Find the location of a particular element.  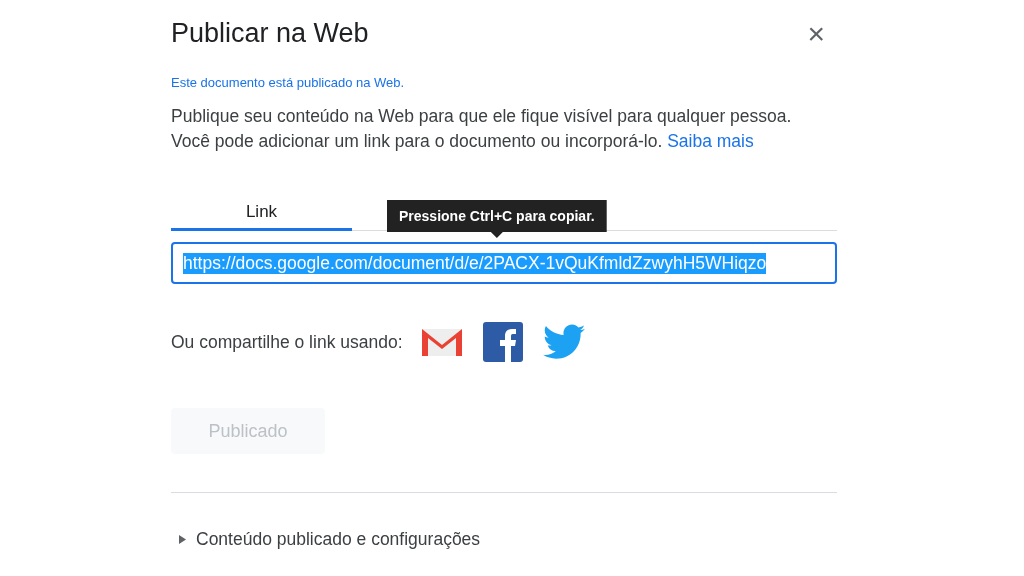

bird-icon is located at coordinates (563, 342).